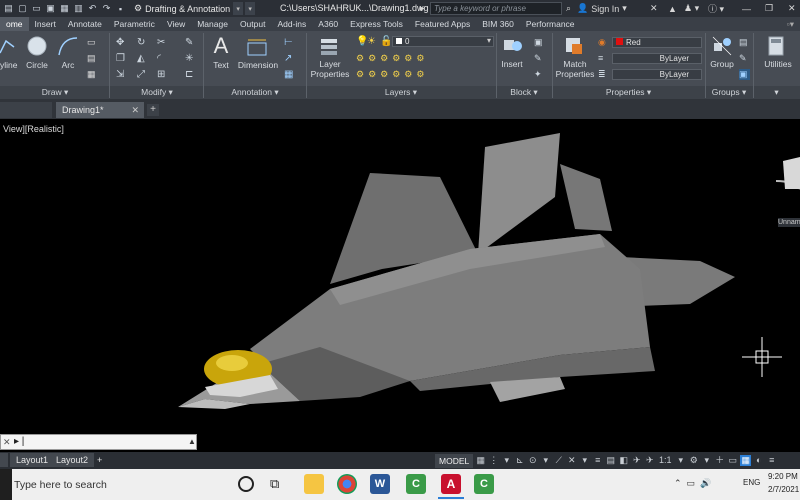  Describe the element at coordinates (787, 173) in the screenshot. I see `viewcube` at that location.